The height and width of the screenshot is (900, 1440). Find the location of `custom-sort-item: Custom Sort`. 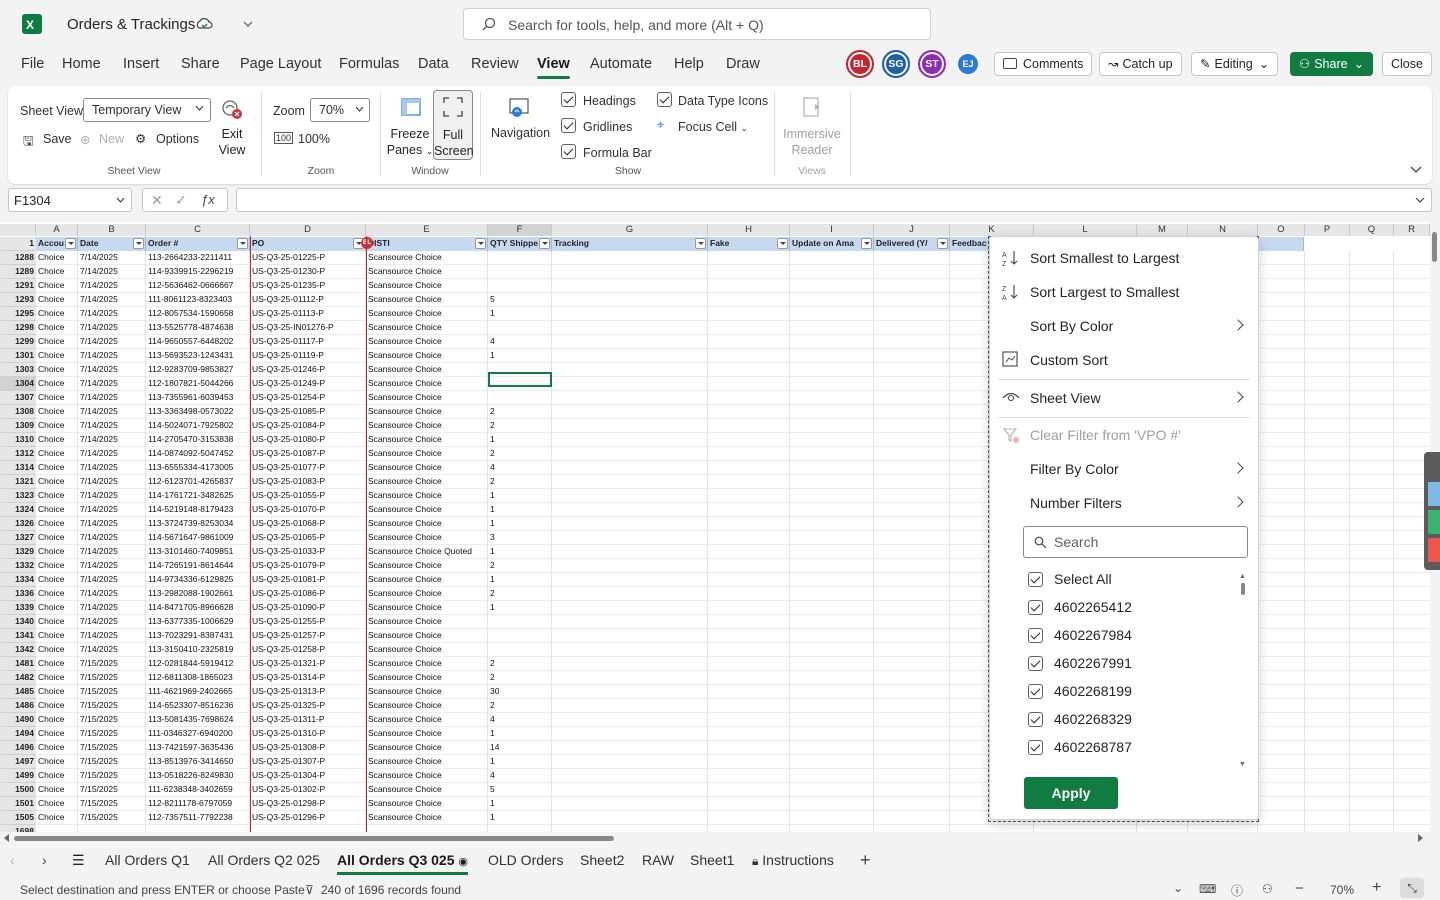

custom-sort-item: Custom Sort is located at coordinates (1126, 360).